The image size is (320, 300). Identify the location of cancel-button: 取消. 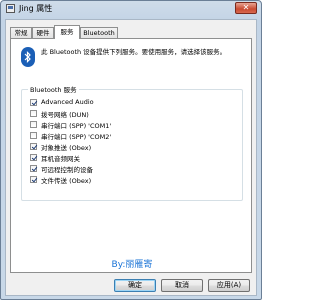
(182, 285).